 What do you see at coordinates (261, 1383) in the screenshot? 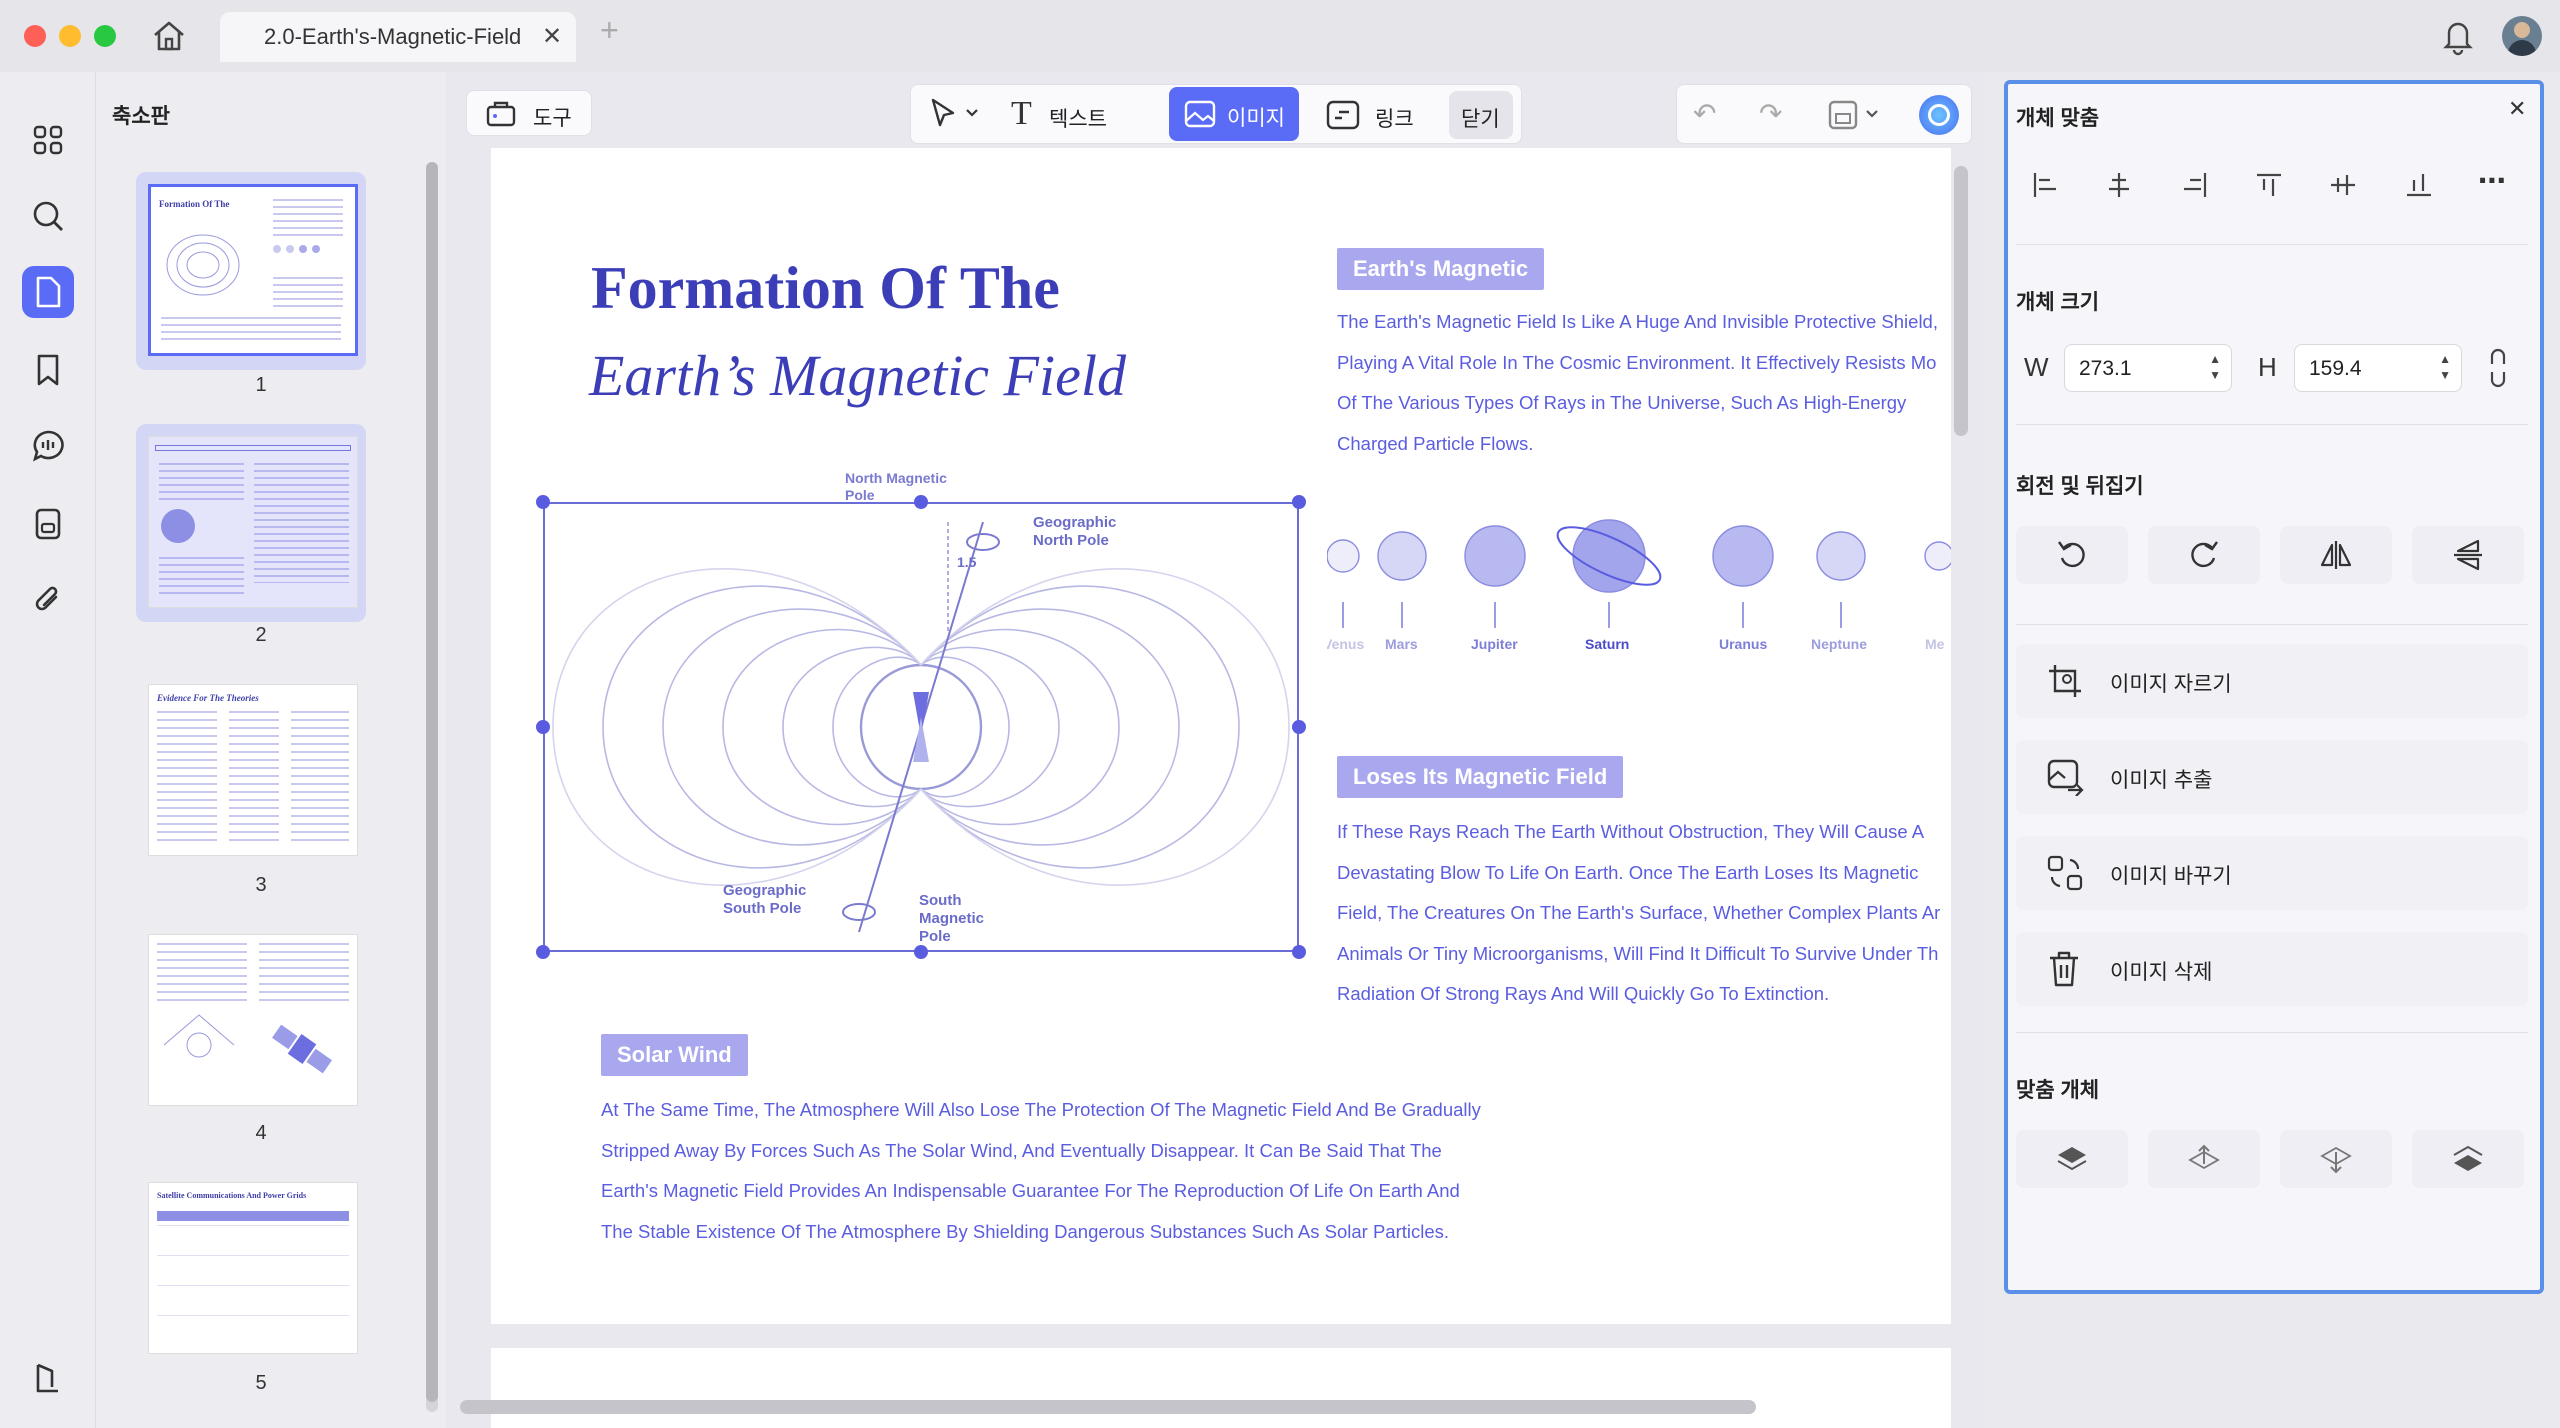
I see `page-number-5: 5` at bounding box center [261, 1383].